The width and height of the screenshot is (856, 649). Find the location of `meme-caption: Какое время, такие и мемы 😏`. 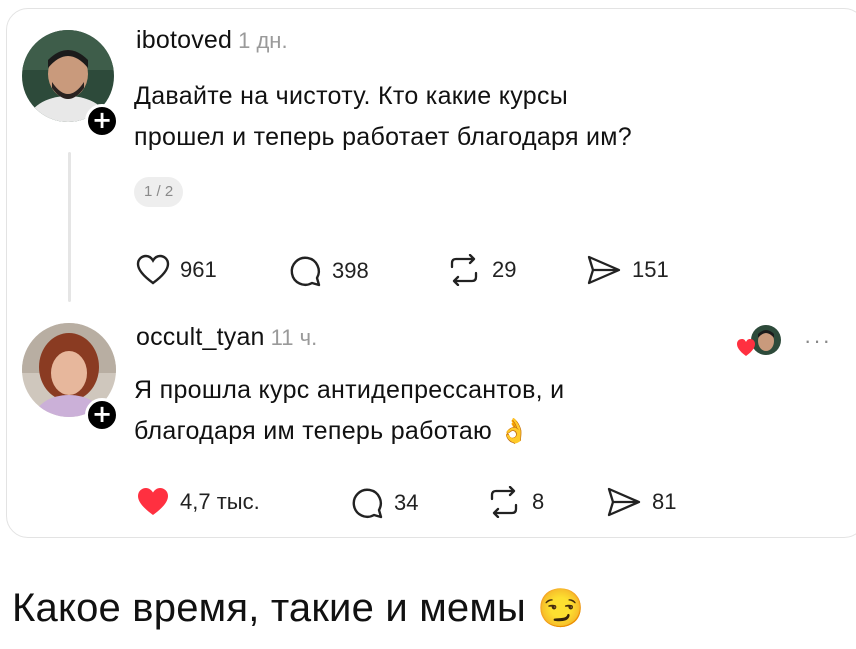

meme-caption: Какое время, такие и мемы 😏 is located at coordinates (298, 608).